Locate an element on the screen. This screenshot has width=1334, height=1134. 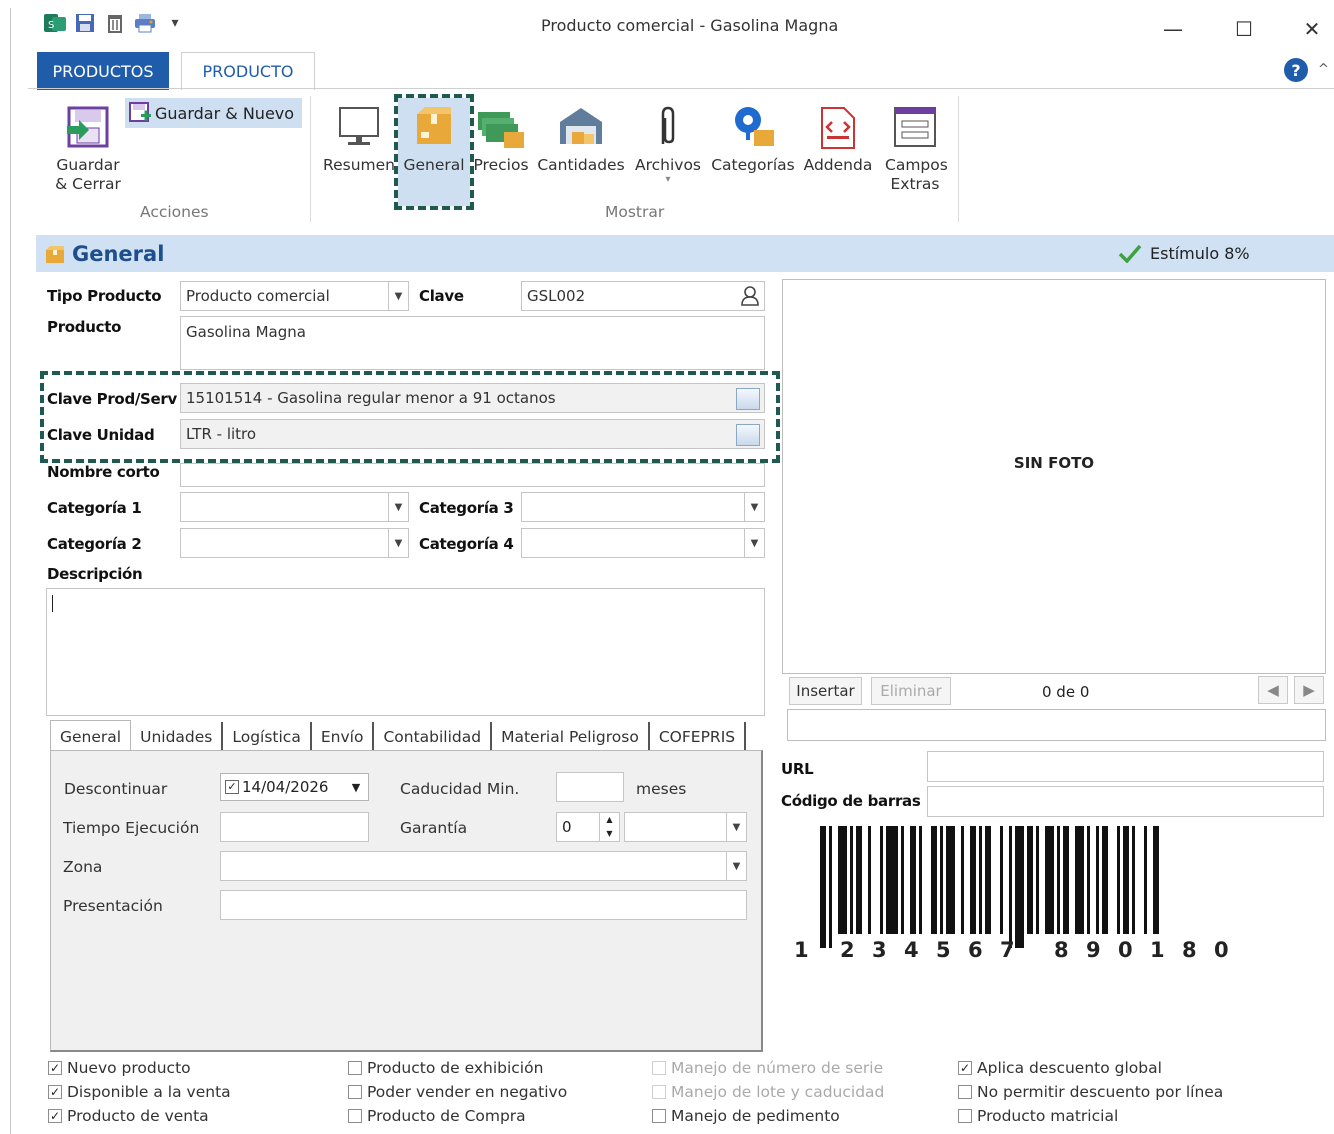
checkbox-manejo-de-lote-y-caducidad: Manejo de lote y caducidad is located at coordinates (768, 1092).